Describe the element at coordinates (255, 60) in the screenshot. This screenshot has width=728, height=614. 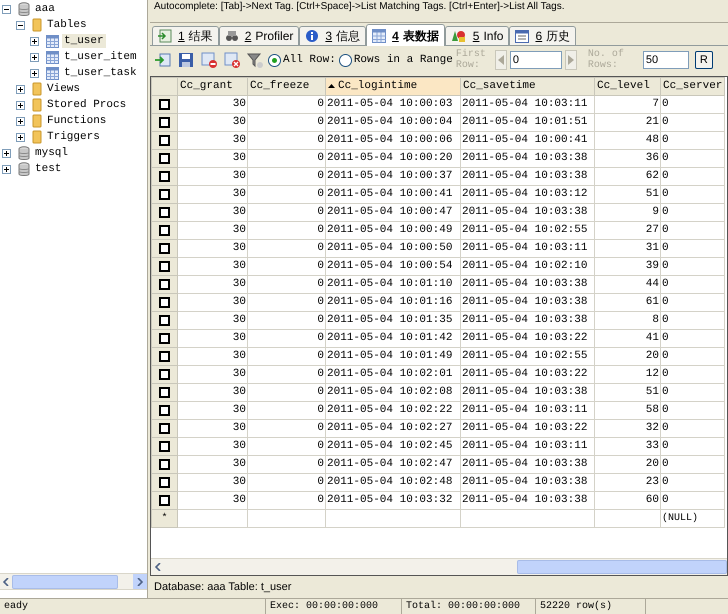
I see `filter-icon` at that location.